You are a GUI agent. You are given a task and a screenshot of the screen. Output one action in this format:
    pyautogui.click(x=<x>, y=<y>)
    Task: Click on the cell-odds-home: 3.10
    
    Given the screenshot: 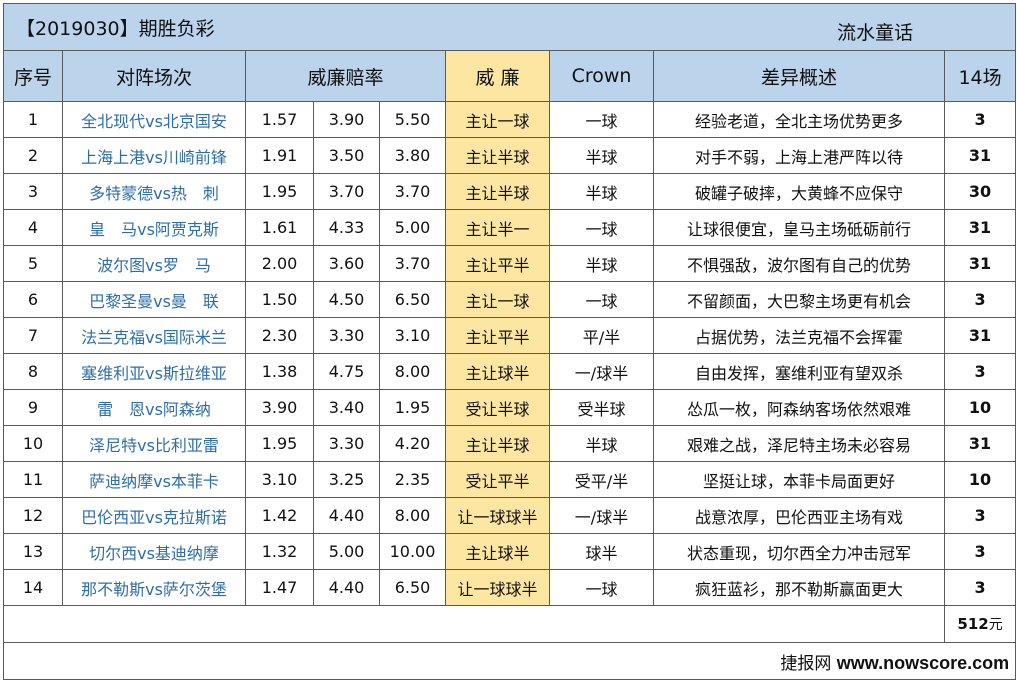 What is the action you would take?
    pyautogui.click(x=279, y=479)
    